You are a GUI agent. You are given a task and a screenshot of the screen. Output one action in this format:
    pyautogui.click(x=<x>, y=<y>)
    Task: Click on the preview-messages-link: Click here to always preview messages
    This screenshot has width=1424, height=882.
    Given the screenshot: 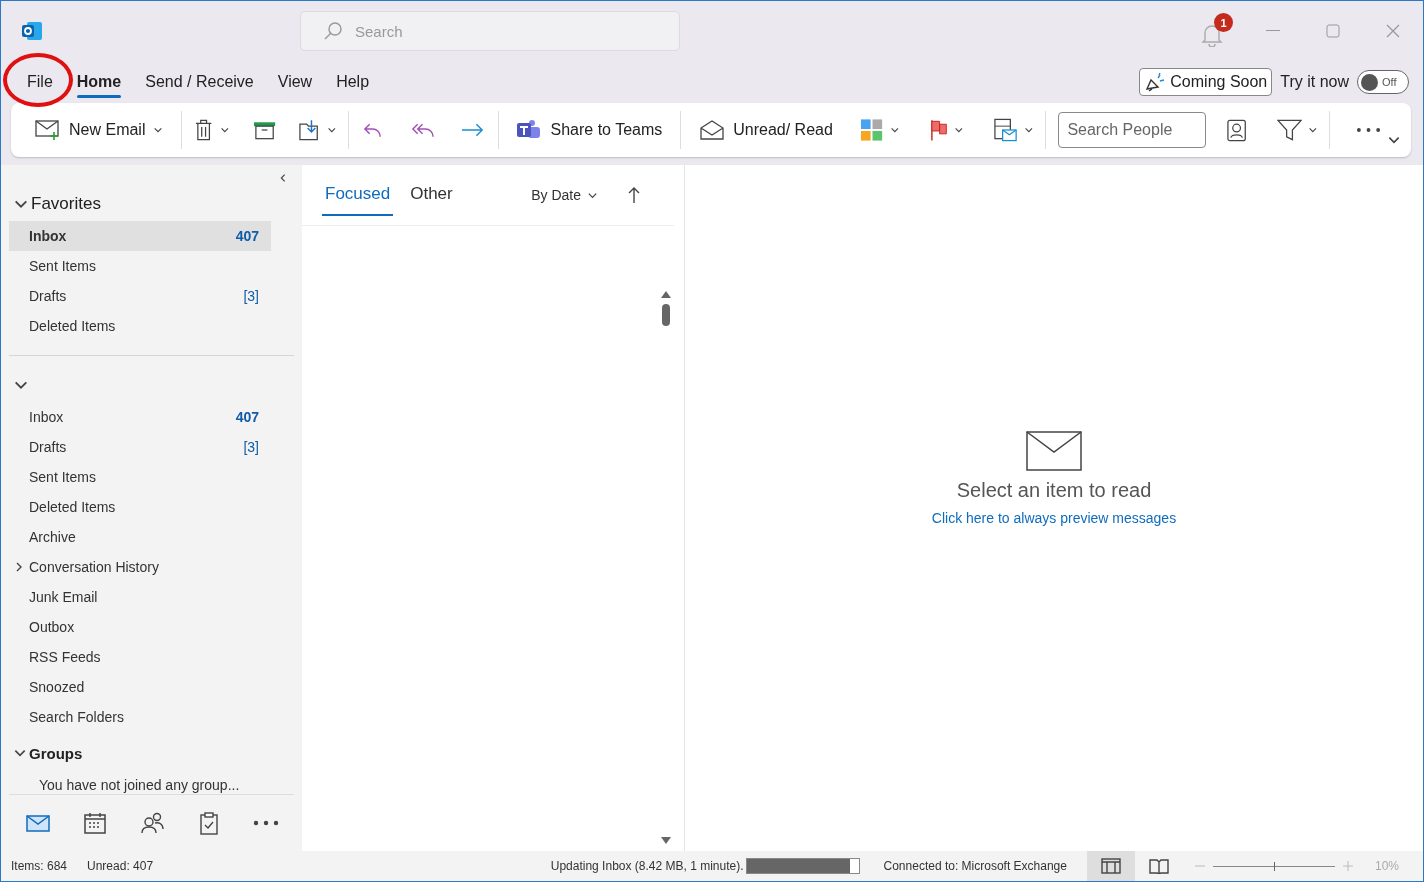 What is the action you would take?
    pyautogui.click(x=1054, y=517)
    